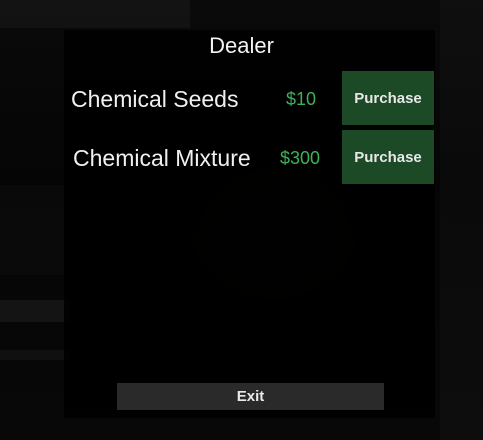 This screenshot has width=483, height=440. Describe the element at coordinates (241, 45) in the screenshot. I see `dealer-title: Dealer` at that location.